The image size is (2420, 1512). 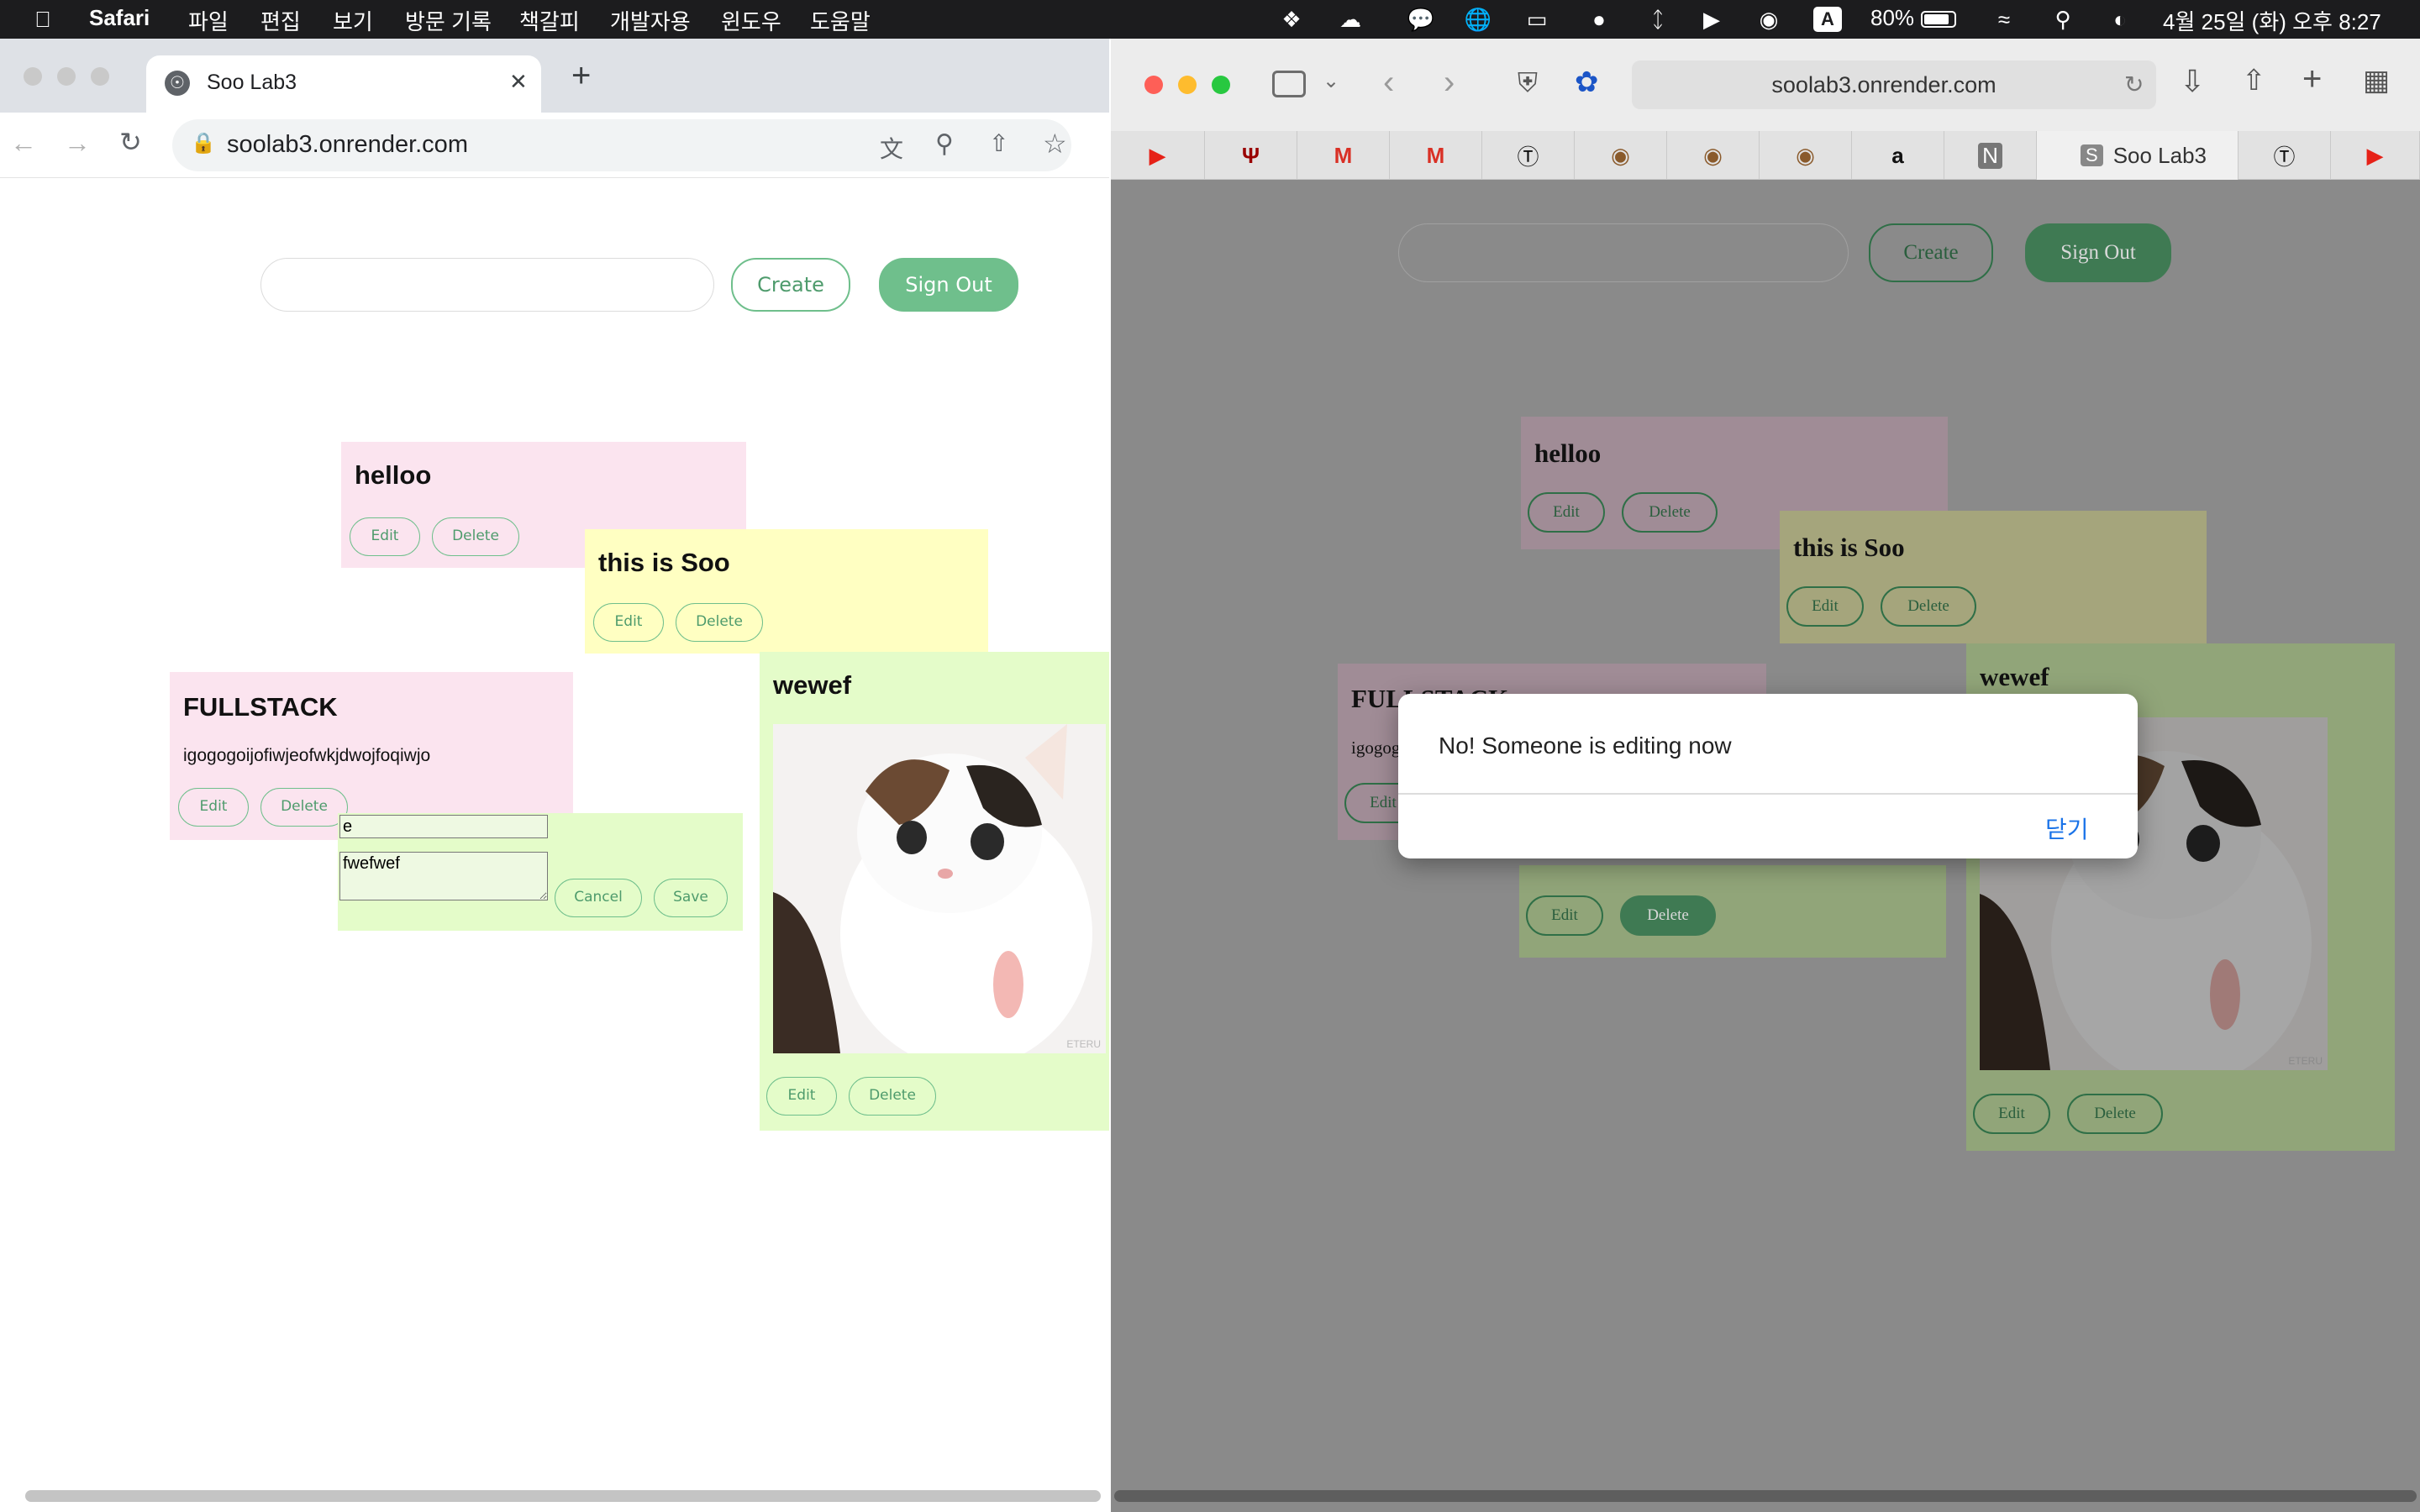 What do you see at coordinates (2376, 80) in the screenshot?
I see `tab-overview-icon: ▦` at bounding box center [2376, 80].